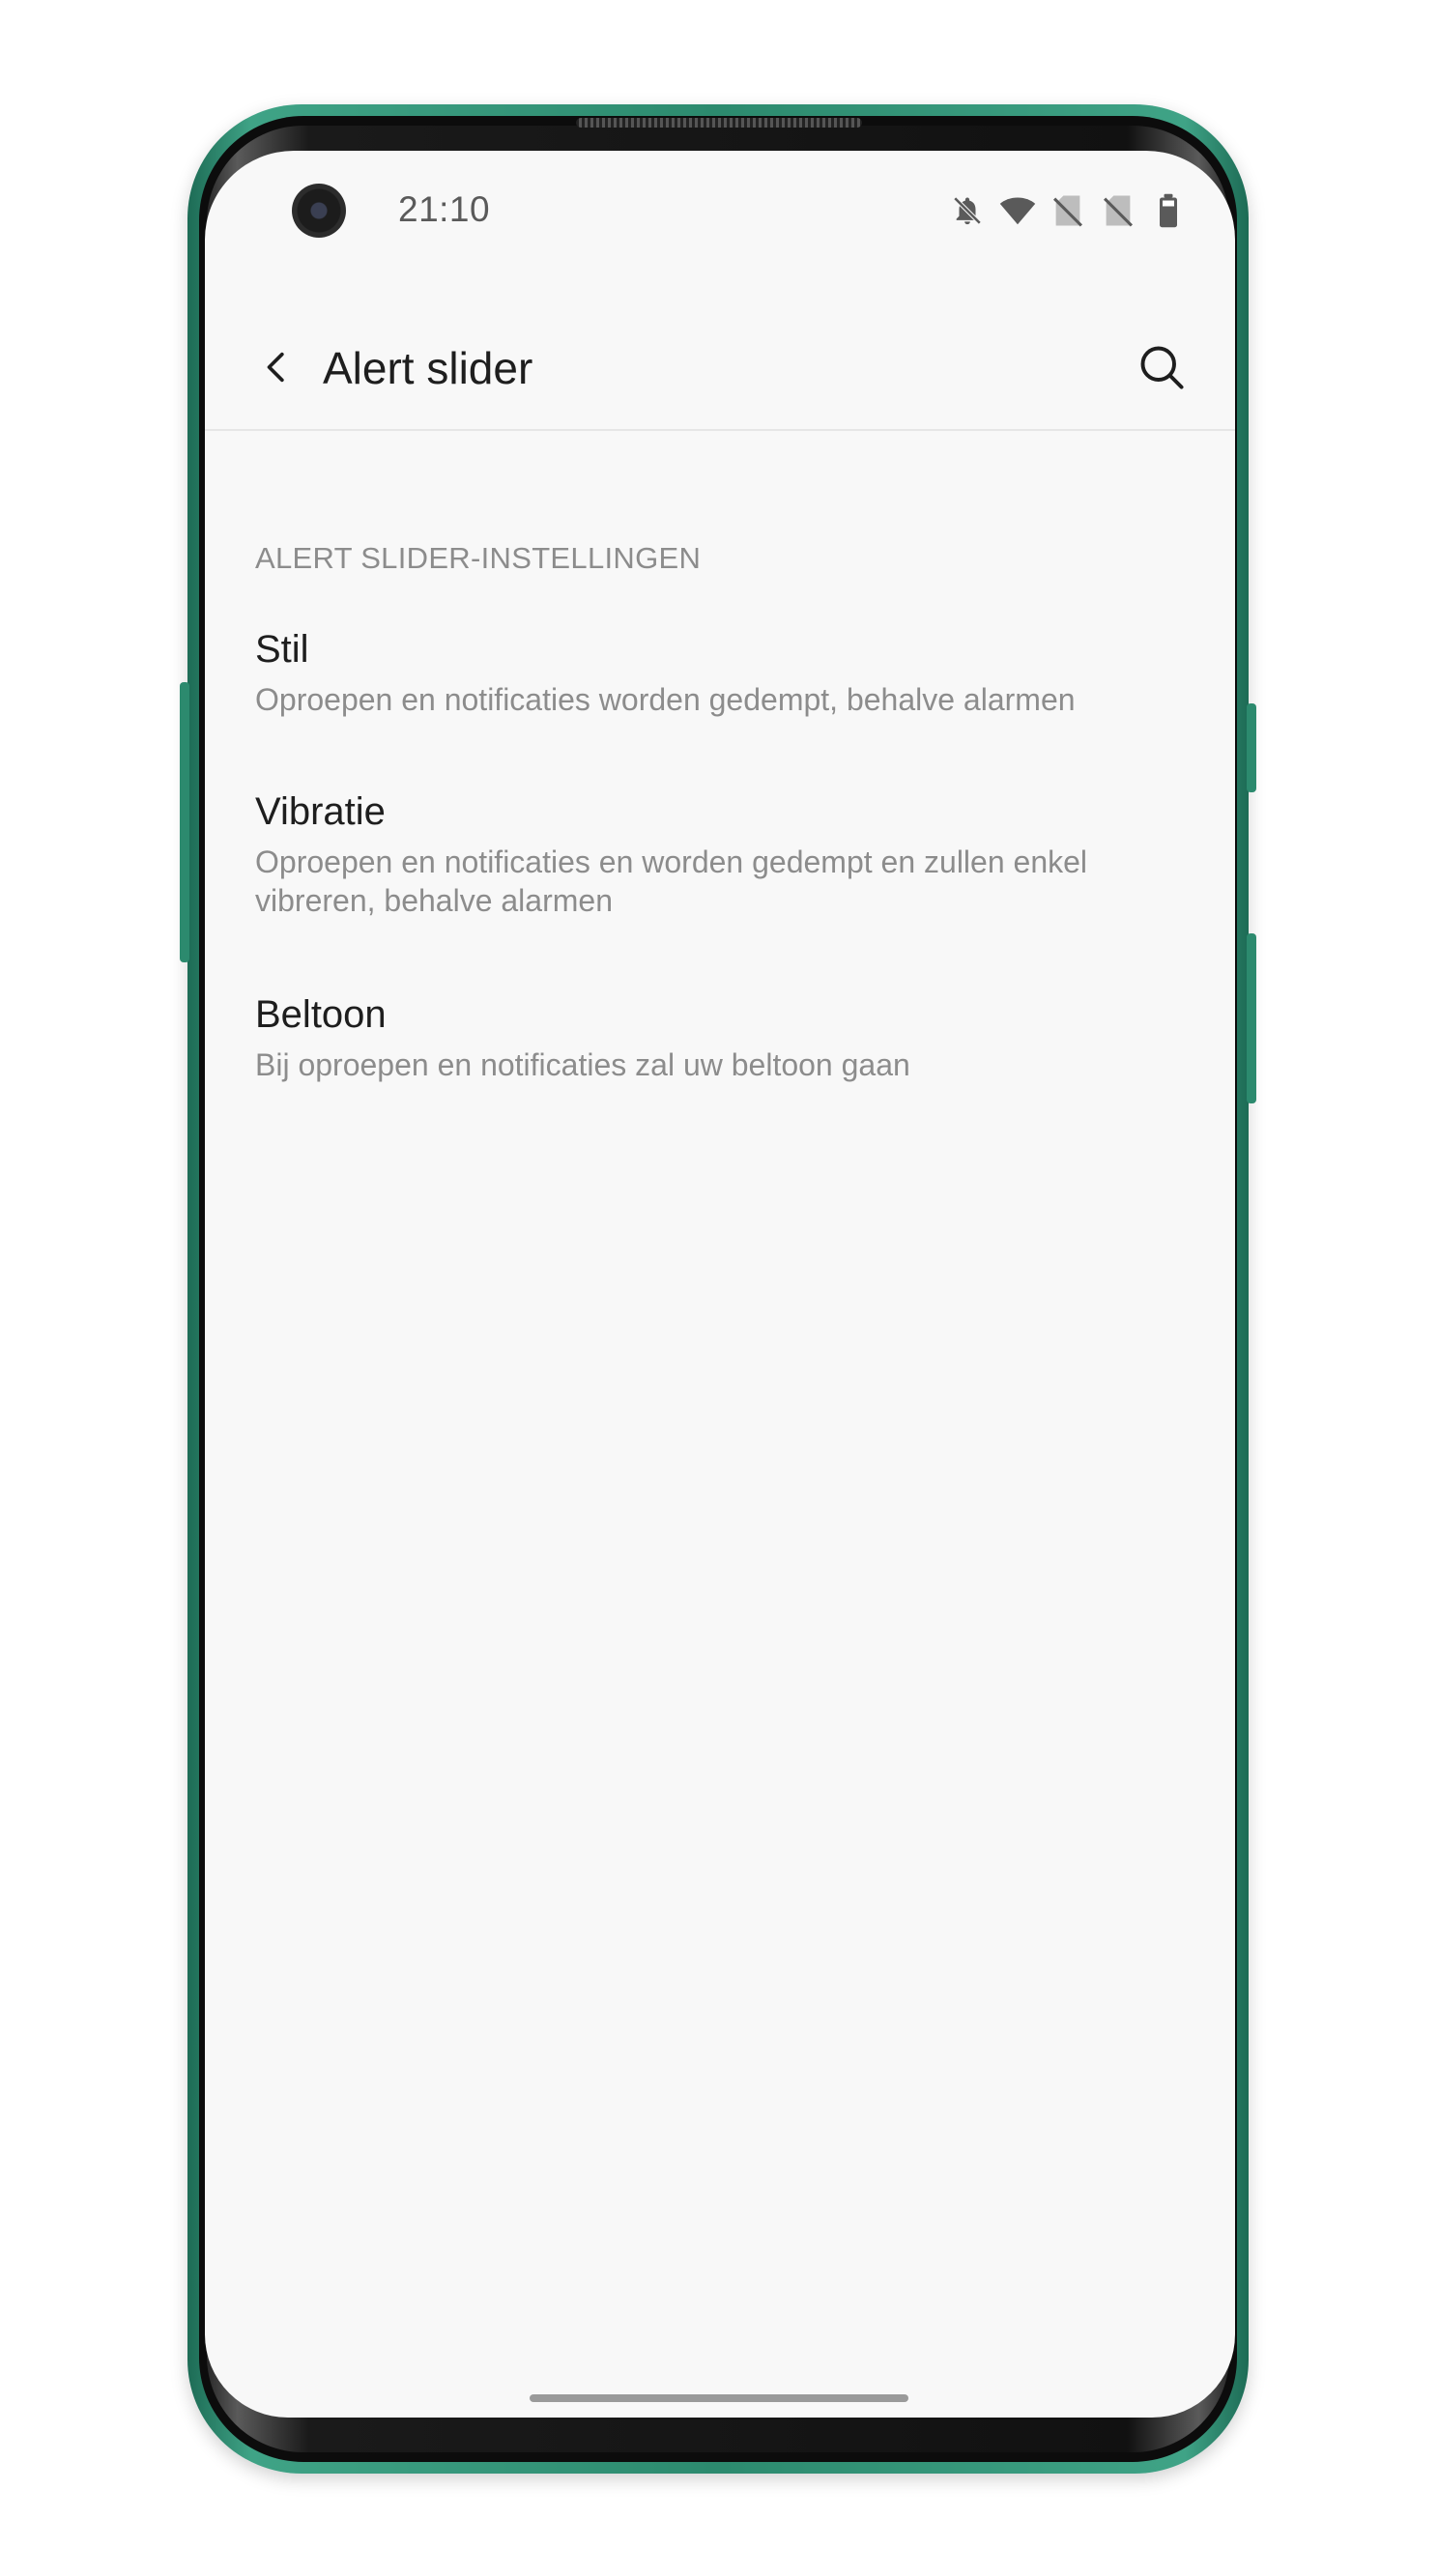  I want to click on back-button, so click(276, 367).